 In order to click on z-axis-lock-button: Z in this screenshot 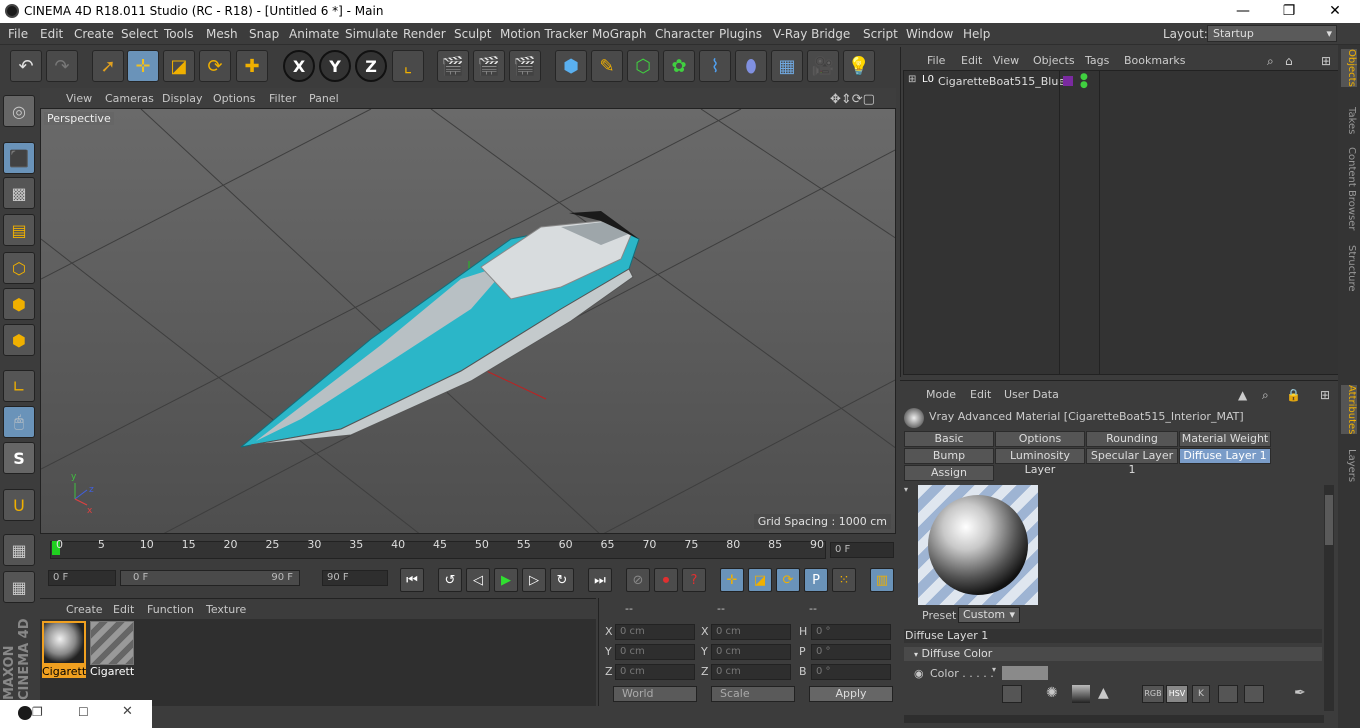, I will do `click(371, 66)`.